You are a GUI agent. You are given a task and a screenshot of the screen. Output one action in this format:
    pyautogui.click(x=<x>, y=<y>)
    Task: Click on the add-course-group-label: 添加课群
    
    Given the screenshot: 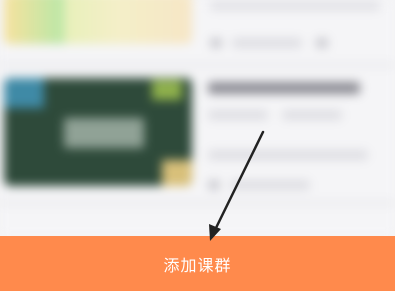 What is the action you would take?
    pyautogui.click(x=197, y=265)
    